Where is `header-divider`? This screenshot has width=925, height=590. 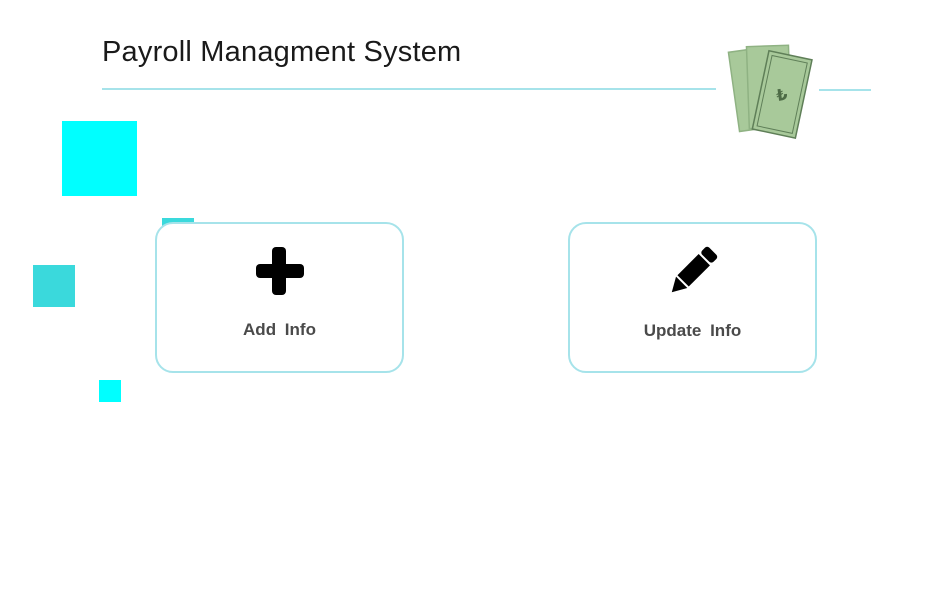 header-divider is located at coordinates (409, 89).